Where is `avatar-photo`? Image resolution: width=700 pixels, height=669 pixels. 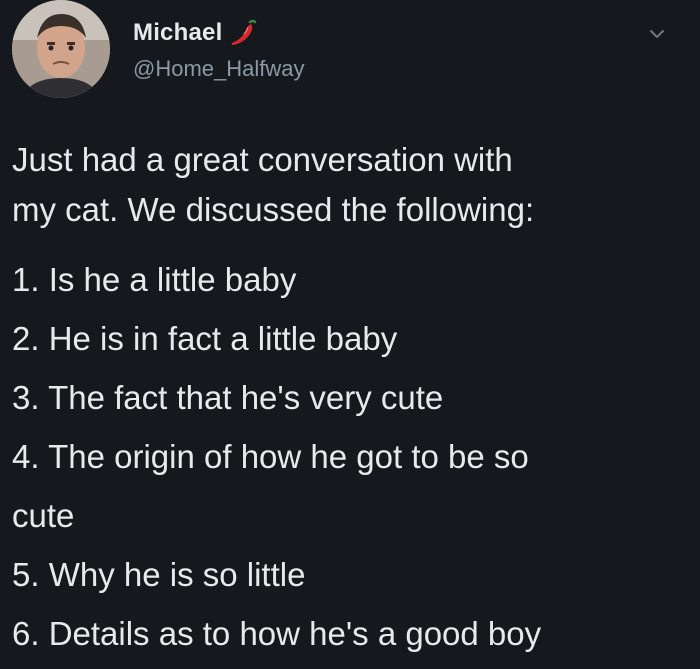 avatar-photo is located at coordinates (61, 49).